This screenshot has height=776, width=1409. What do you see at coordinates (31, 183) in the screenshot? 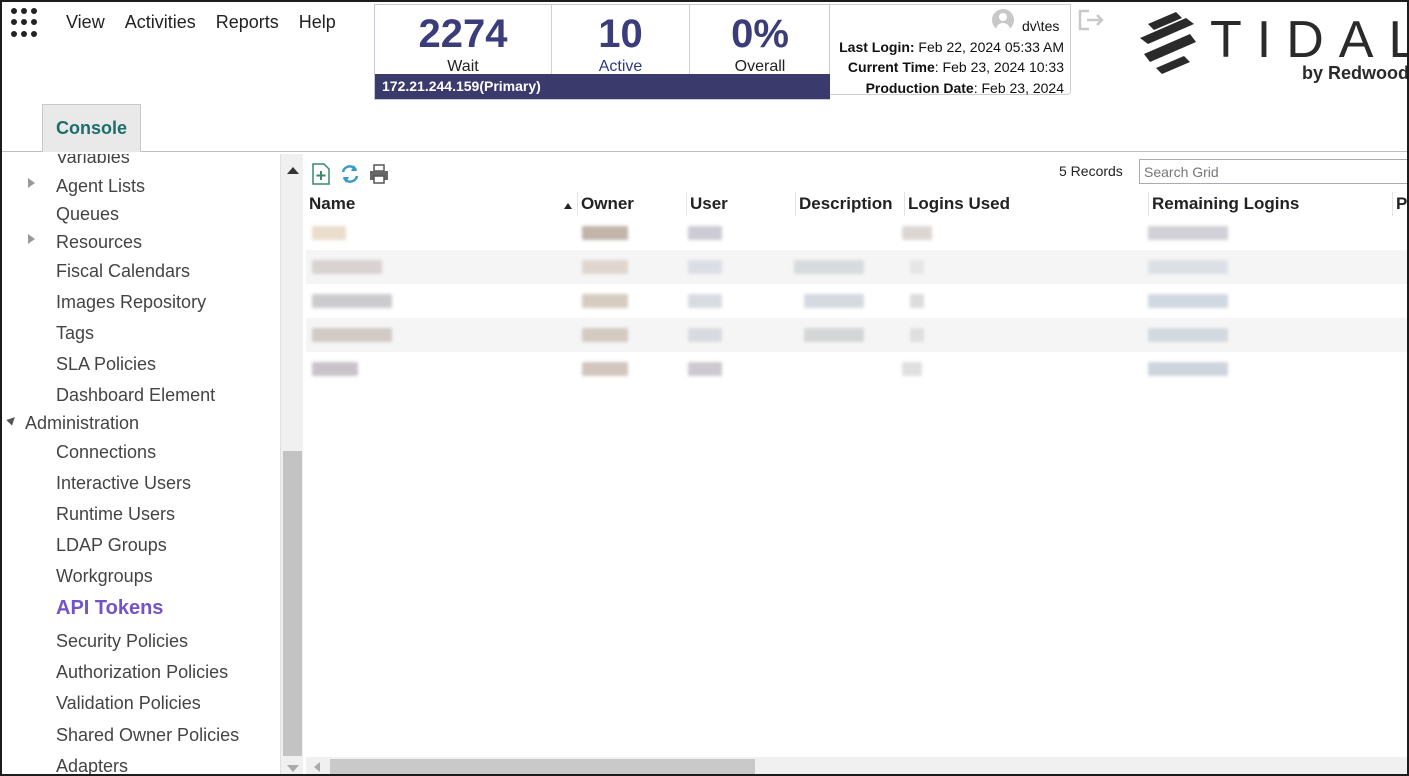
I see `expand-agent-lists-icon` at bounding box center [31, 183].